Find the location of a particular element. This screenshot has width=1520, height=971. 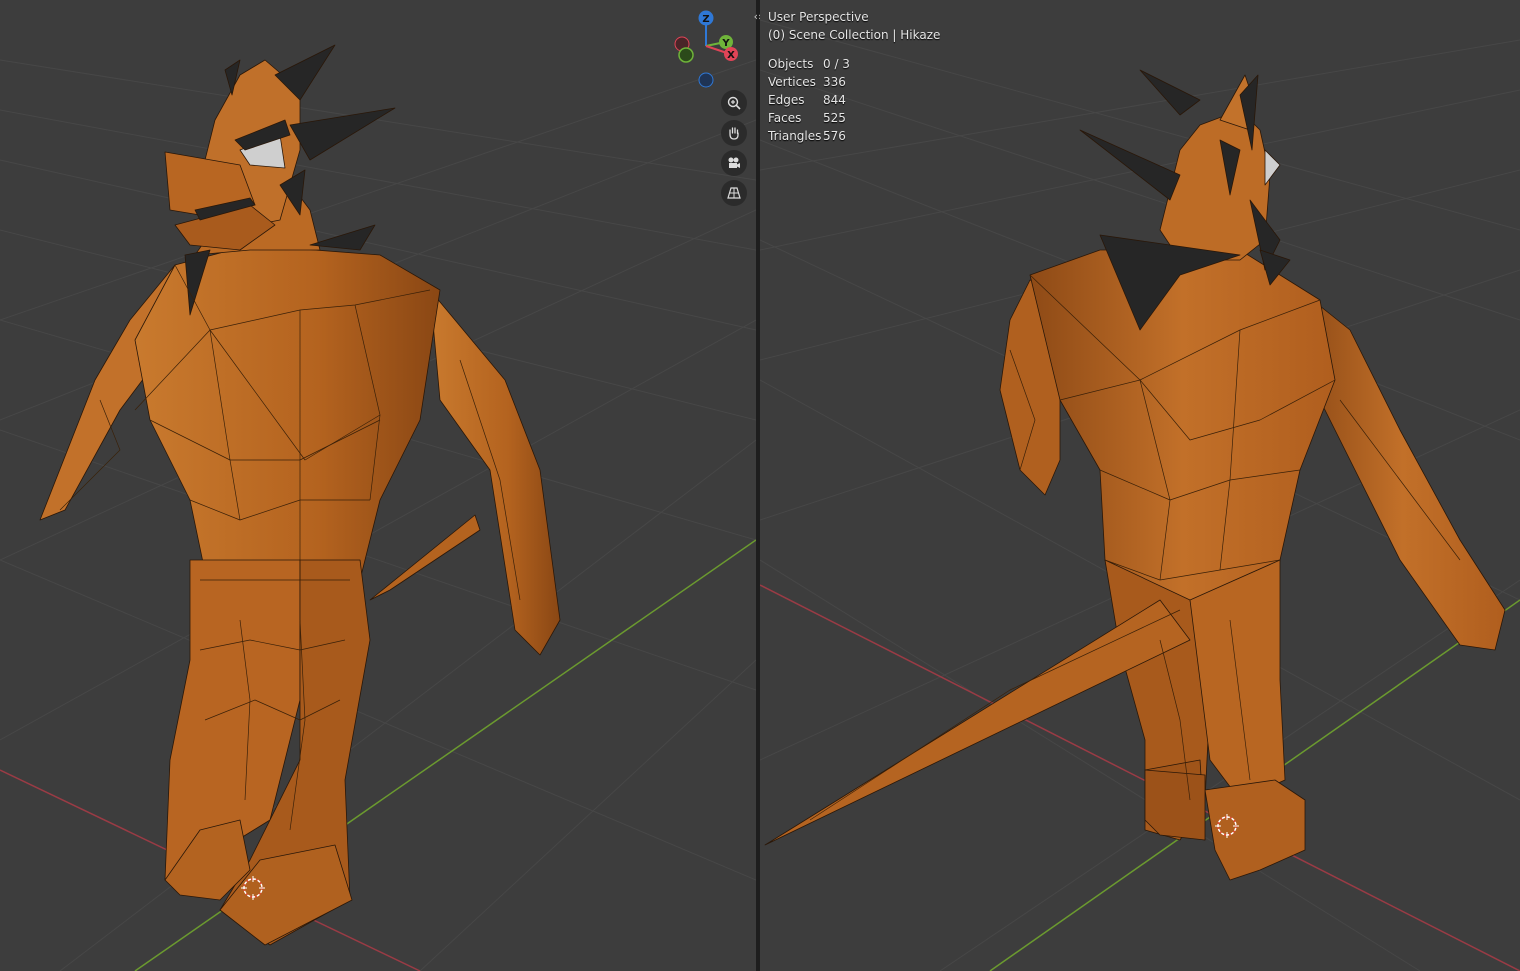

collection-label: (0) Scene Collection | Hikaze is located at coordinates (854, 35).